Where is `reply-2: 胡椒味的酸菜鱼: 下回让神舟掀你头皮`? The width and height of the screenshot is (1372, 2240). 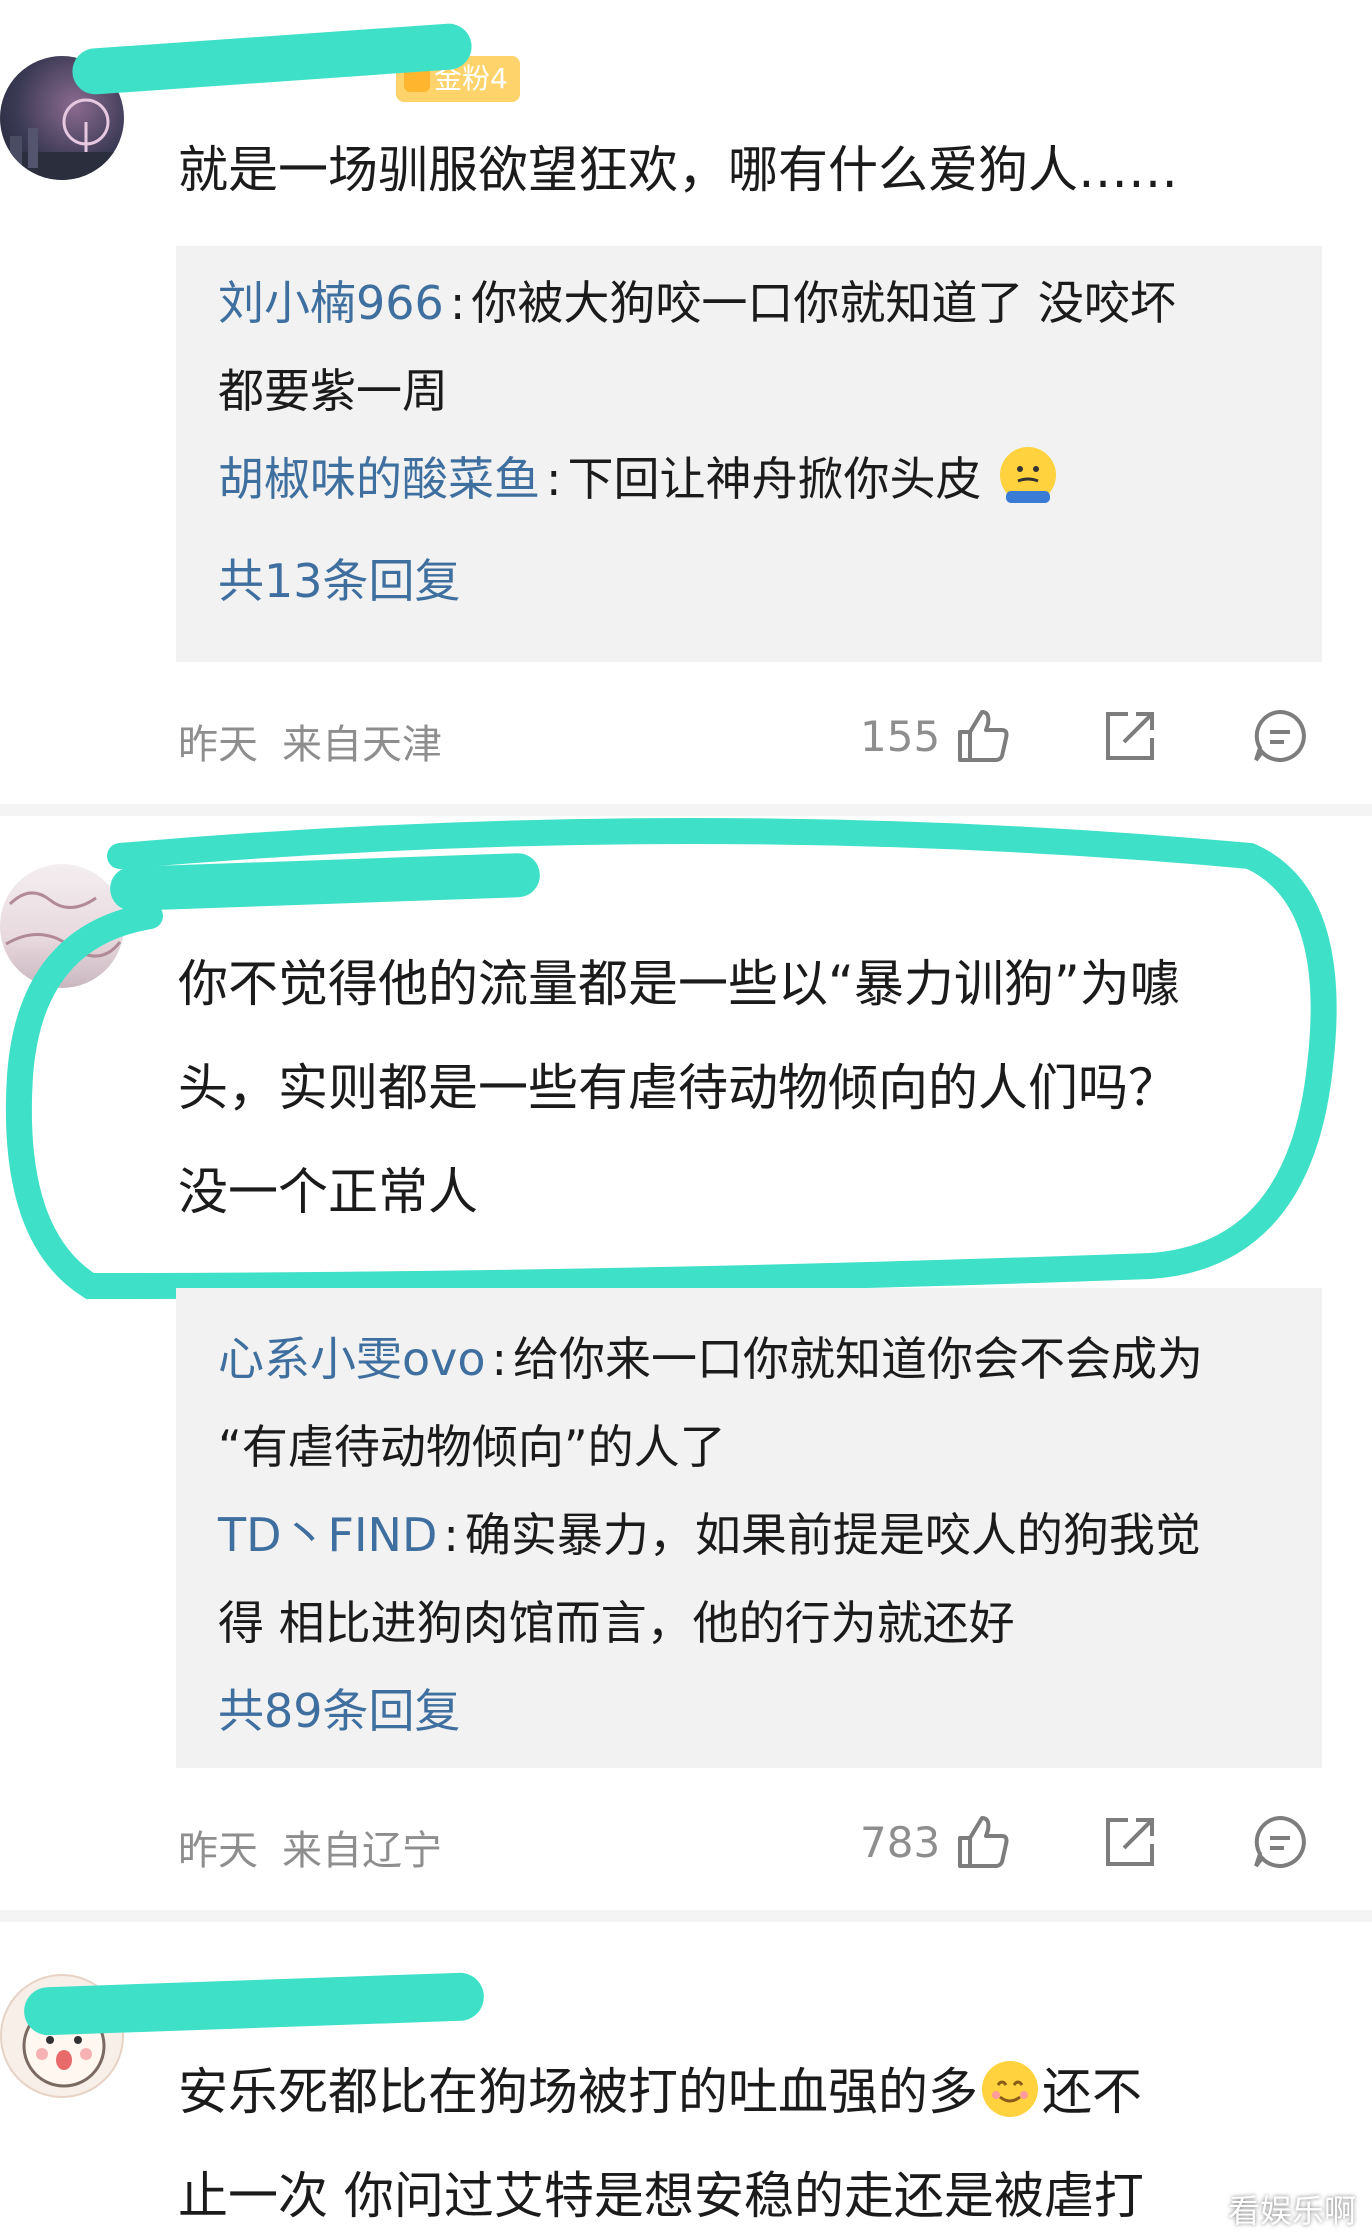
reply-2: 胡椒味的酸菜鱼: 下回让神舟掀你头皮 is located at coordinates (639, 479).